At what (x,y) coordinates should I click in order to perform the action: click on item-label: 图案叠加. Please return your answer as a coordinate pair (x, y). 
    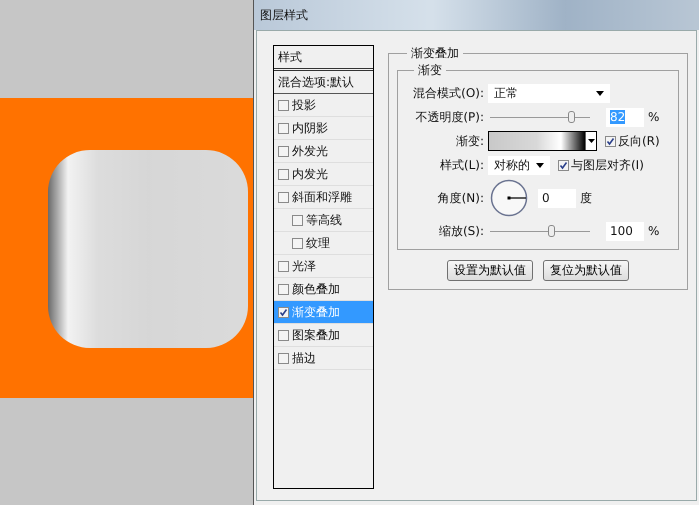
    Looking at the image, I should click on (316, 335).